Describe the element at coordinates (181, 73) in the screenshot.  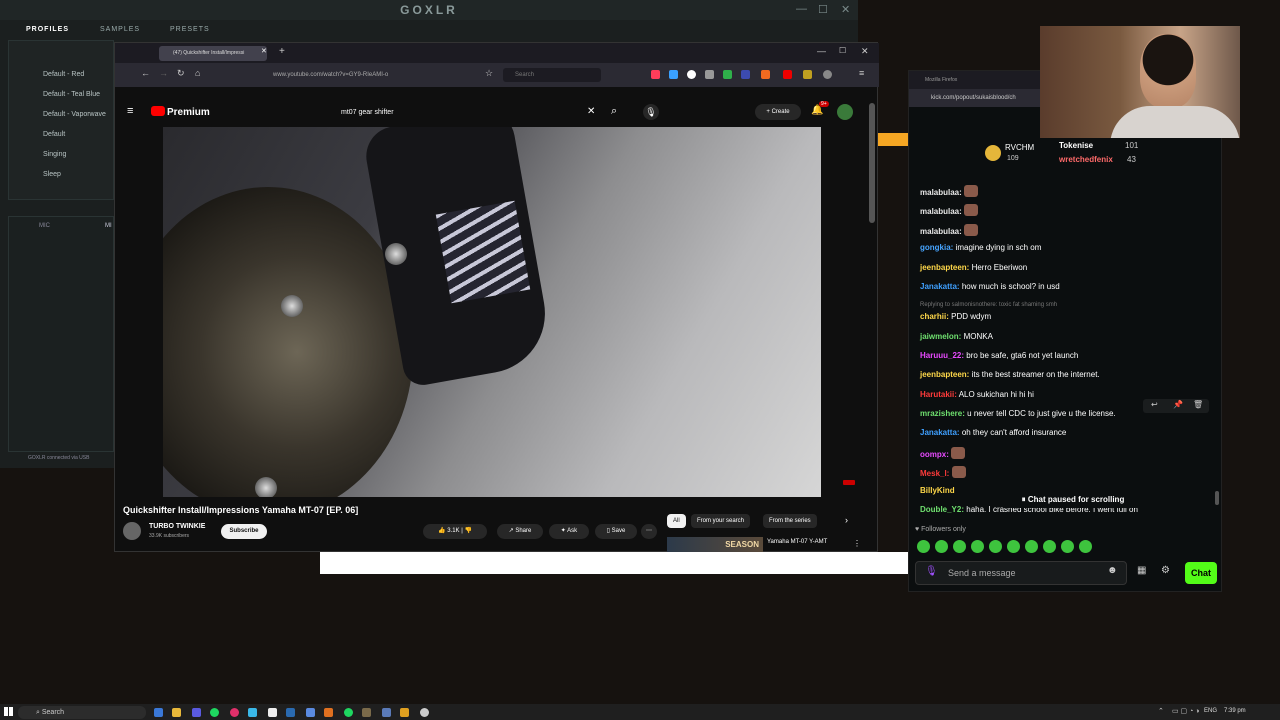
I see `reload-icon: ↻` at that location.